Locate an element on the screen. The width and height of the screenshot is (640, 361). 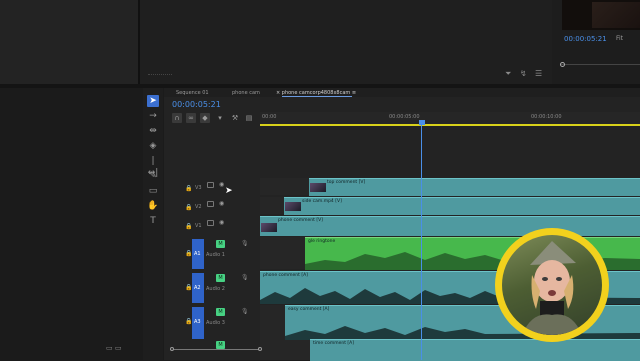
marker-dropdown-icon: ▾ is located at coordinates (220, 118).